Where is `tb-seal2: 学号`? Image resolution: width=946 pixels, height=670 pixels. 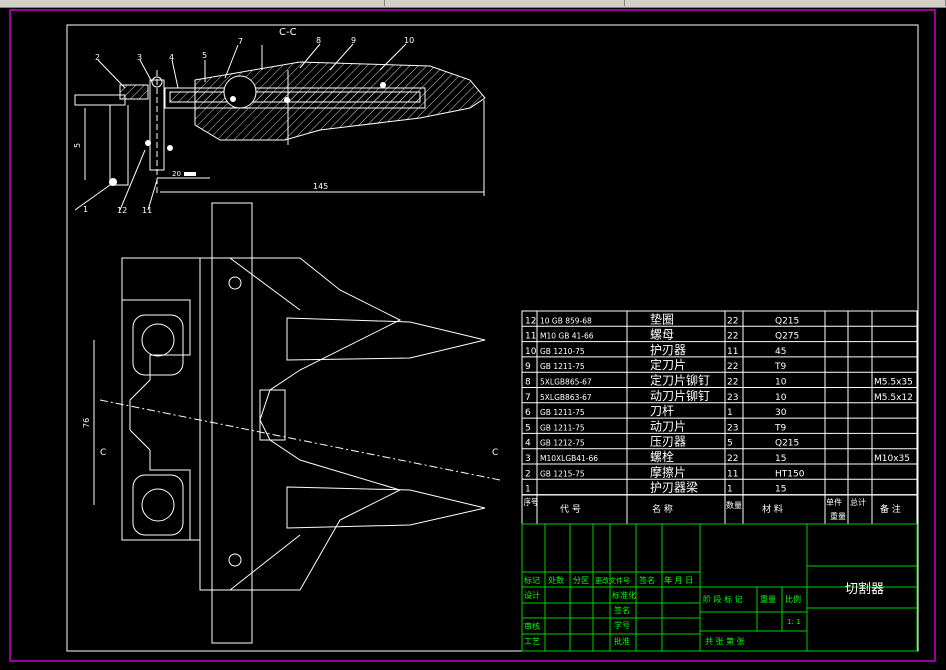
tb-seal2: 学号 is located at coordinates (622, 625).